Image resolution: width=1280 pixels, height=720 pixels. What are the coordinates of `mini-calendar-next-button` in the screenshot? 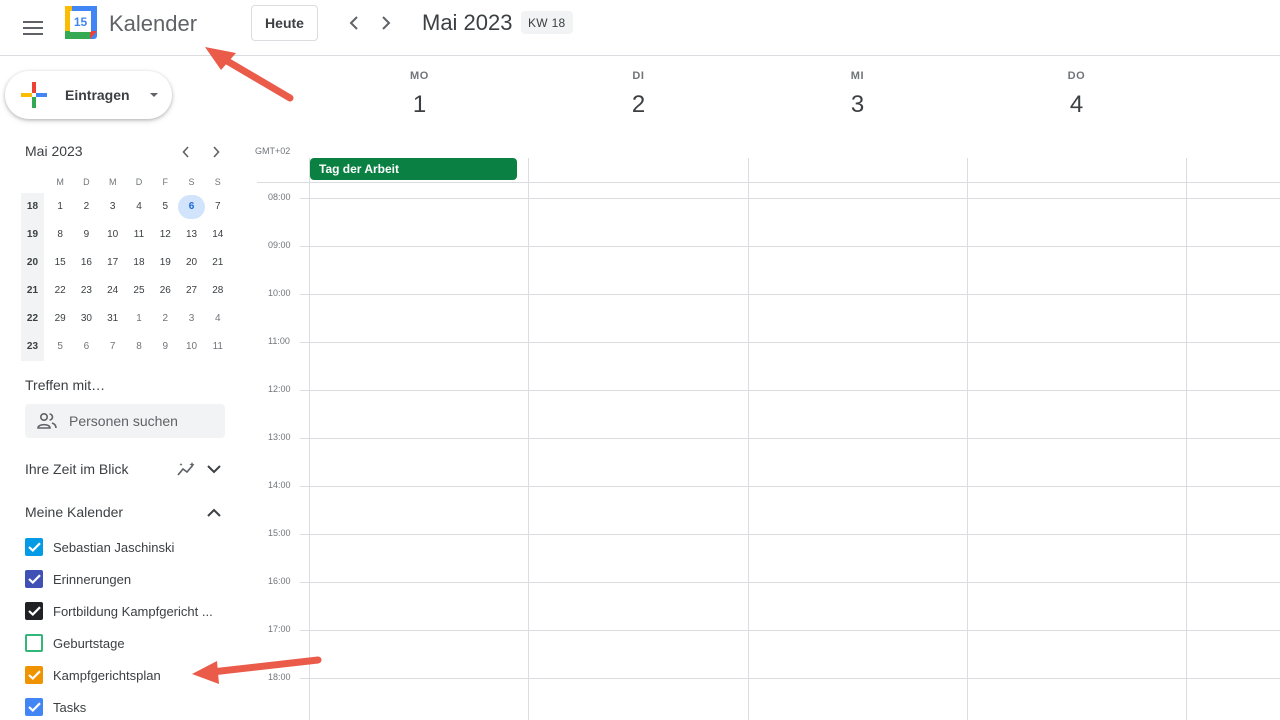 It's located at (216, 152).